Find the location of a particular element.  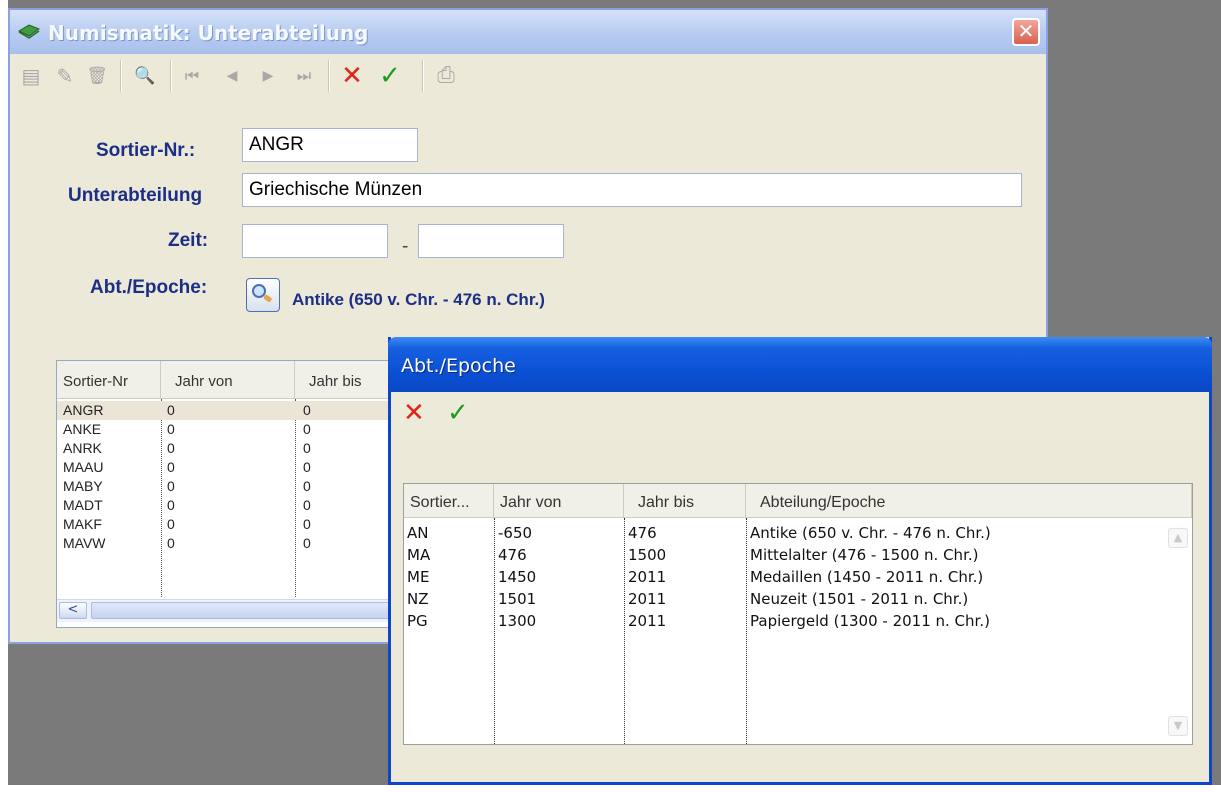

table-cell: MAKF is located at coordinates (82, 524).